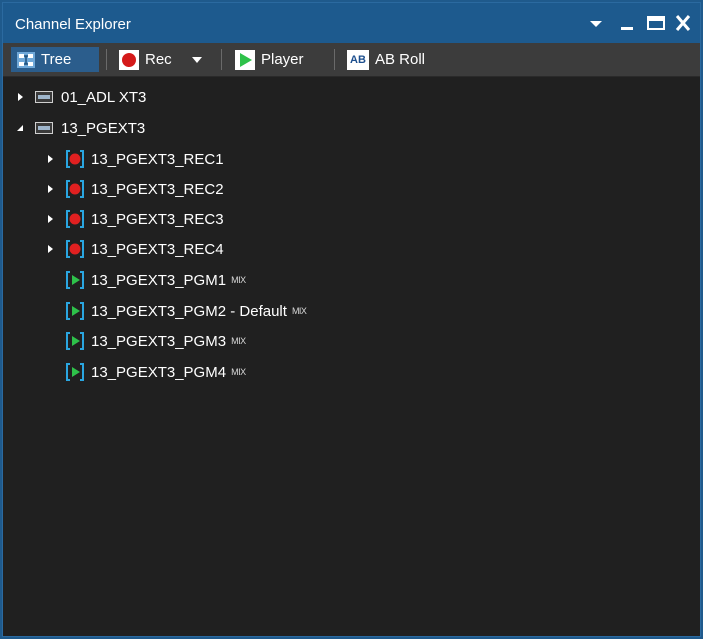 The height and width of the screenshot is (639, 703). Describe the element at coordinates (158, 59) in the screenshot. I see `rec-button-label: Rec` at that location.